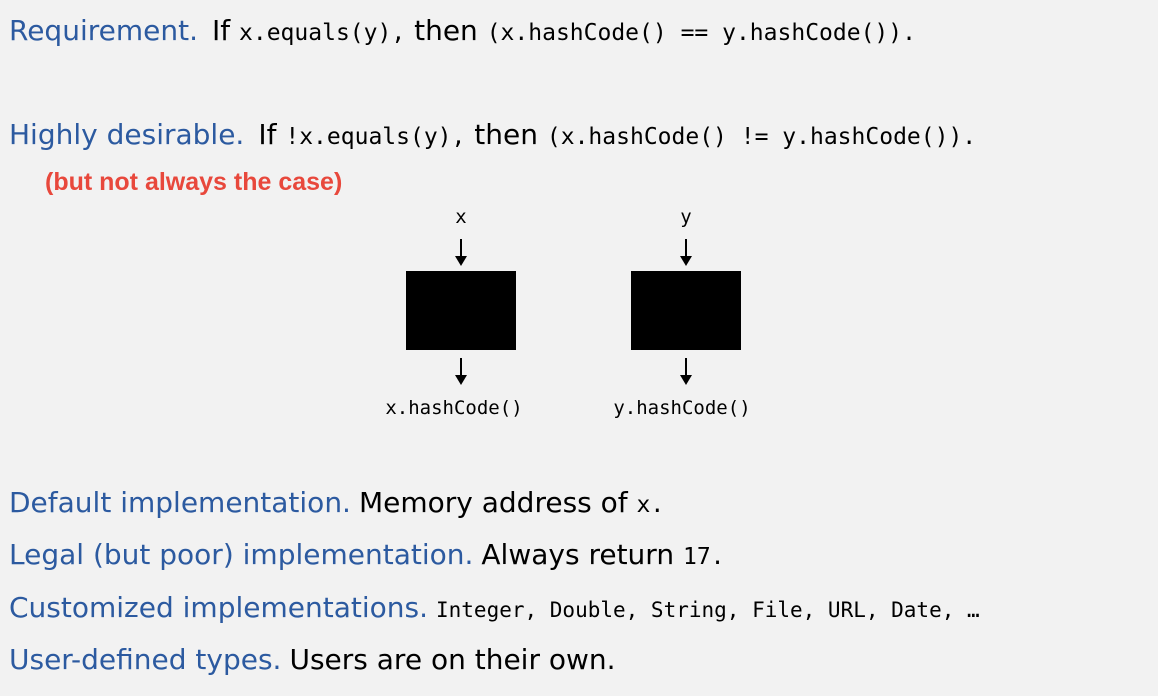 The height and width of the screenshot is (696, 1158). I want to click on legal-impl-text: Always return, so click(578, 554).